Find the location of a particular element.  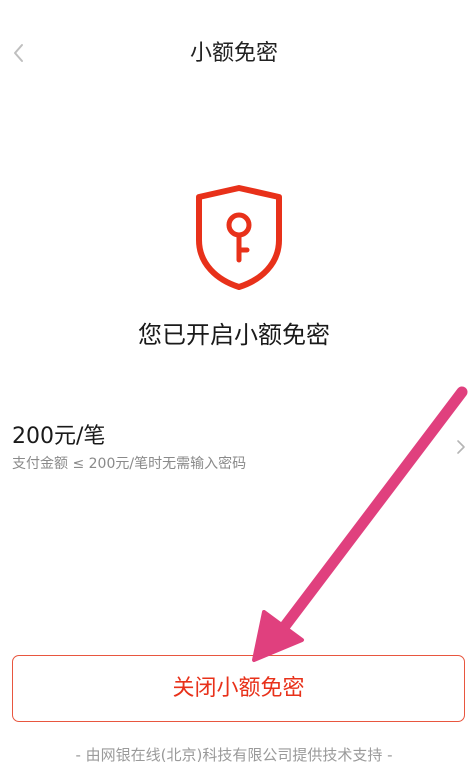

limit-description: 支付金额 ≤ 200元/笔时无需输入密码 is located at coordinates (129, 464).